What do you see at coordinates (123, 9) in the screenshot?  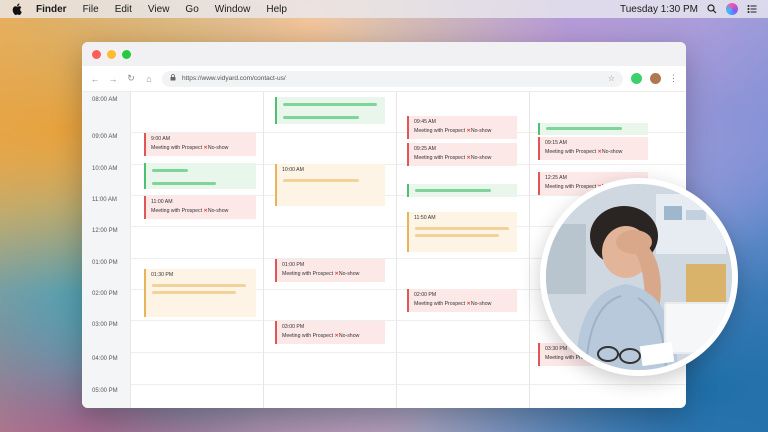 I see `menu-edit: Edit` at bounding box center [123, 9].